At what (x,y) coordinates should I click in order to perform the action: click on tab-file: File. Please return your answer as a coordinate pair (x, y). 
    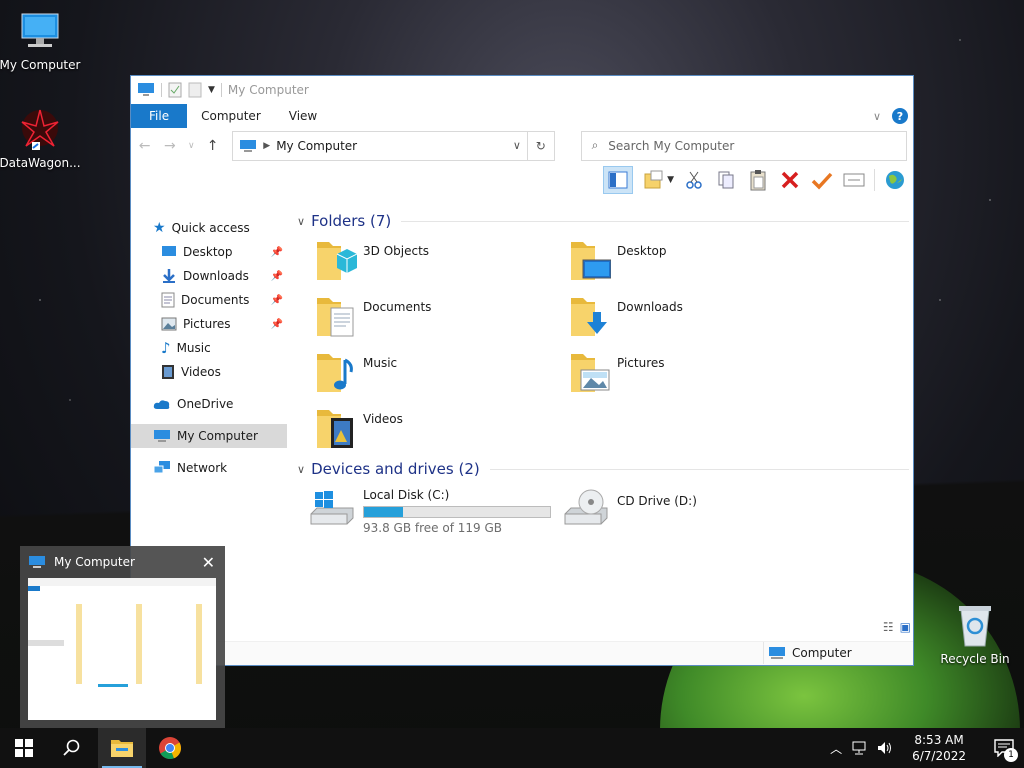
    Looking at the image, I should click on (159, 116).